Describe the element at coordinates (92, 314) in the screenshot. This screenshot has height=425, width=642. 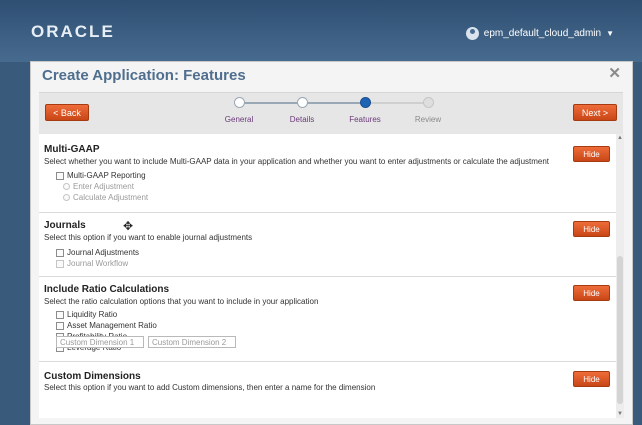
I see `option-label: Liquidity Ratio` at that location.